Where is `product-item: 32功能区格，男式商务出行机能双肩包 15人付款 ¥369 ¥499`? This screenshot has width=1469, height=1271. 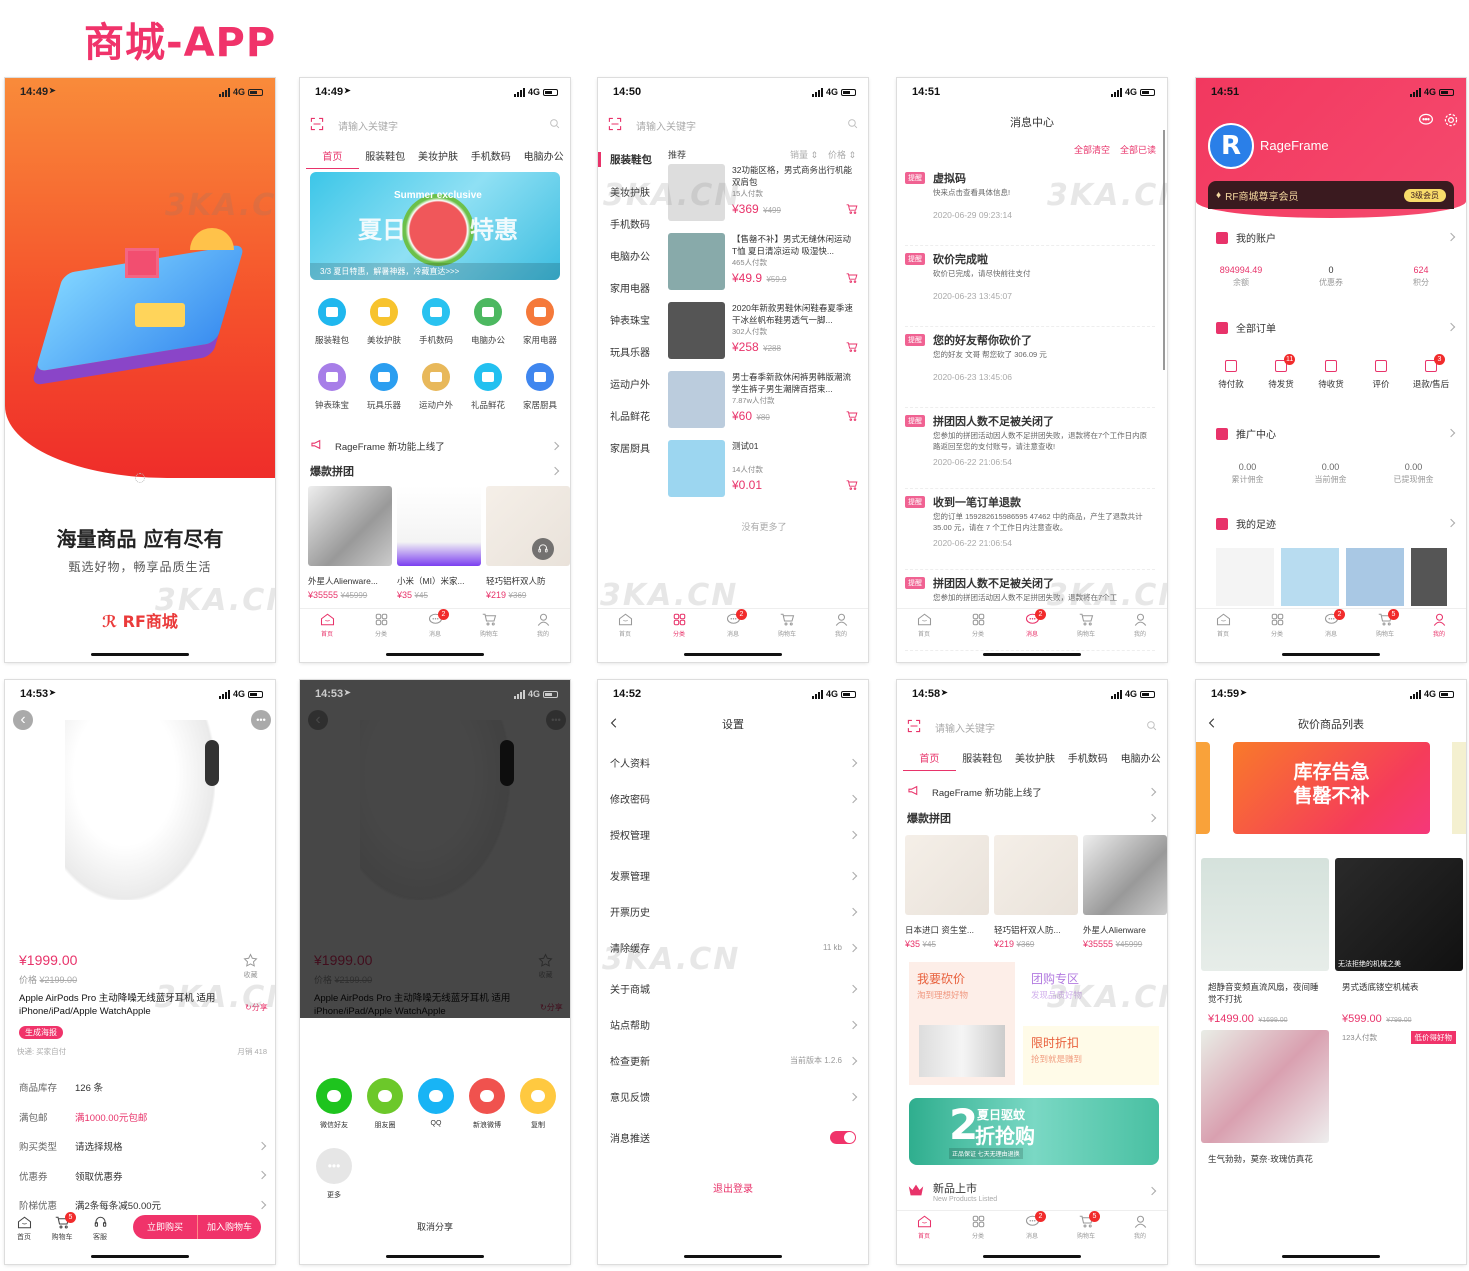
product-item: 32功能区格，男式商务出行机能双肩包 15人付款 ¥369 ¥499 is located at coordinates (764, 193).